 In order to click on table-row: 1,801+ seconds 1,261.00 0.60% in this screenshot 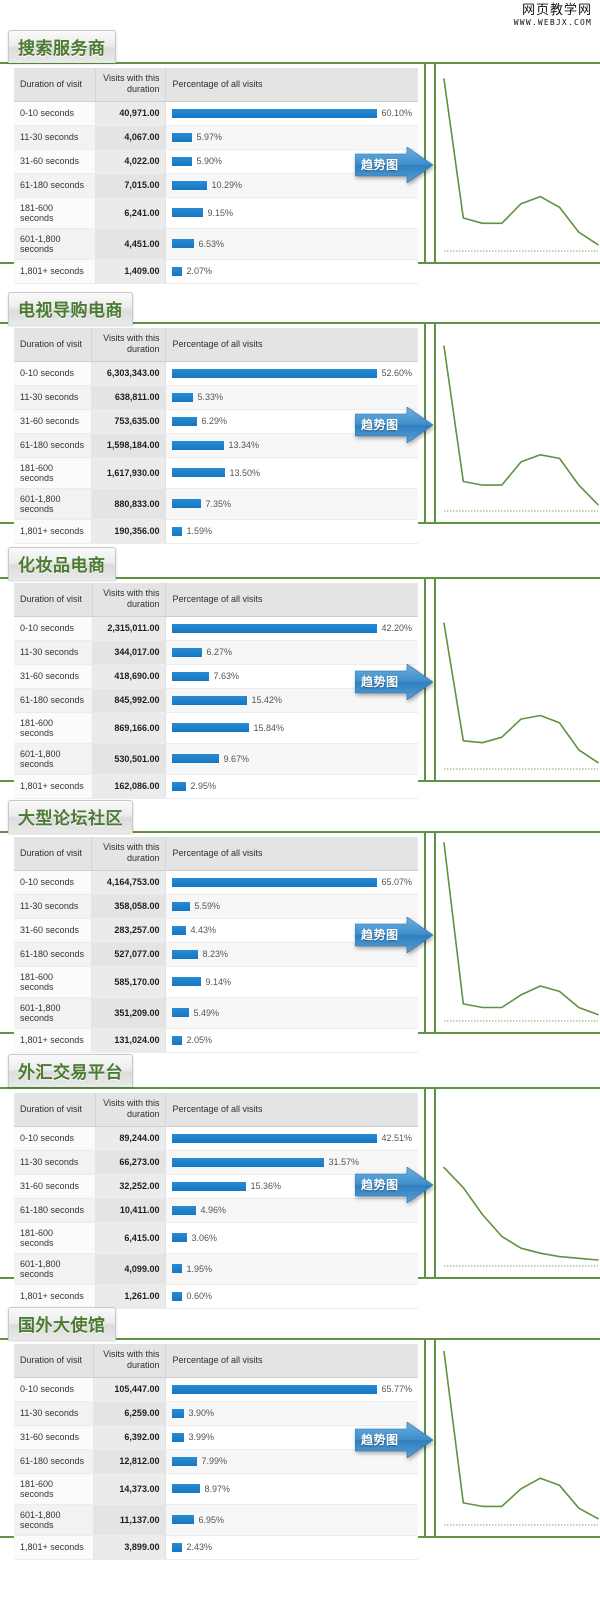, I will do `click(216, 1296)`.